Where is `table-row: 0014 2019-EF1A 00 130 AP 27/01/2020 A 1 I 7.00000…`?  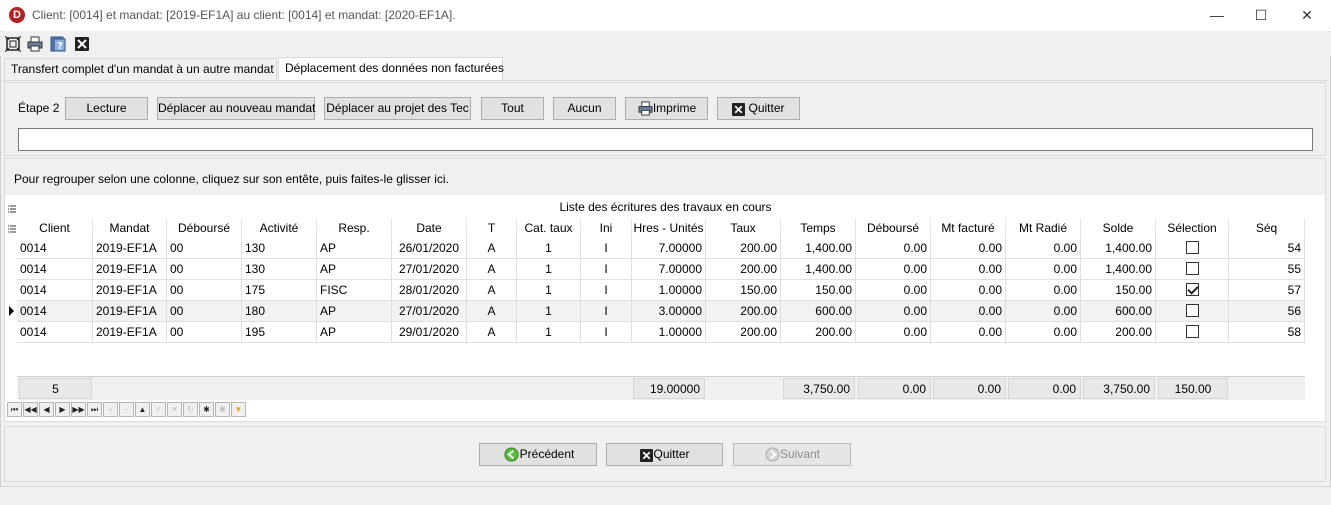
table-row: 0014 2019-EF1A 00 130 AP 27/01/2020 A 1 I 7.00000… is located at coordinates (661, 269).